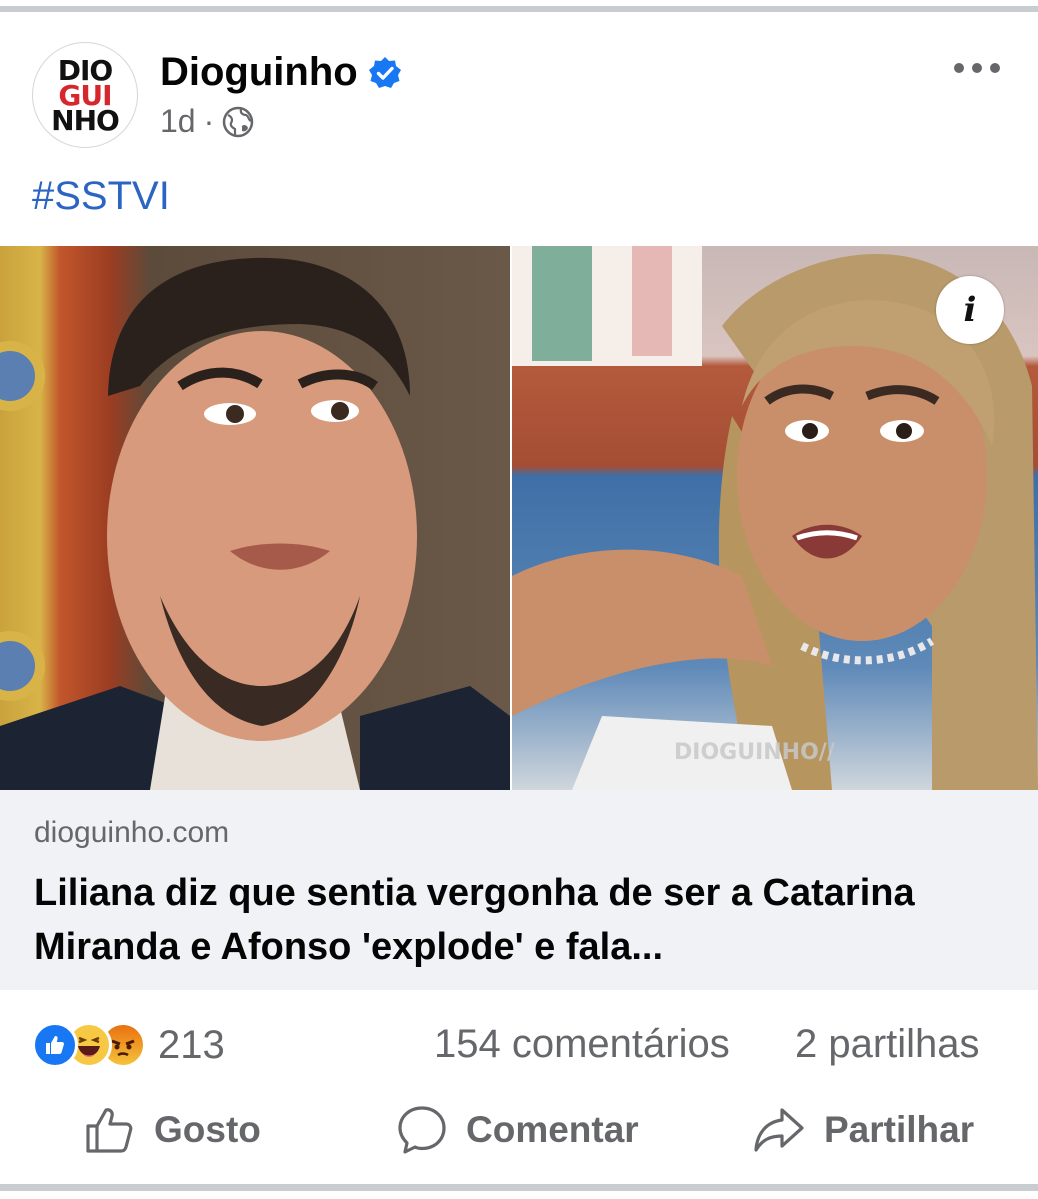  Describe the element at coordinates (259, 72) in the screenshot. I see `page-name-label: Dioguinho` at that location.